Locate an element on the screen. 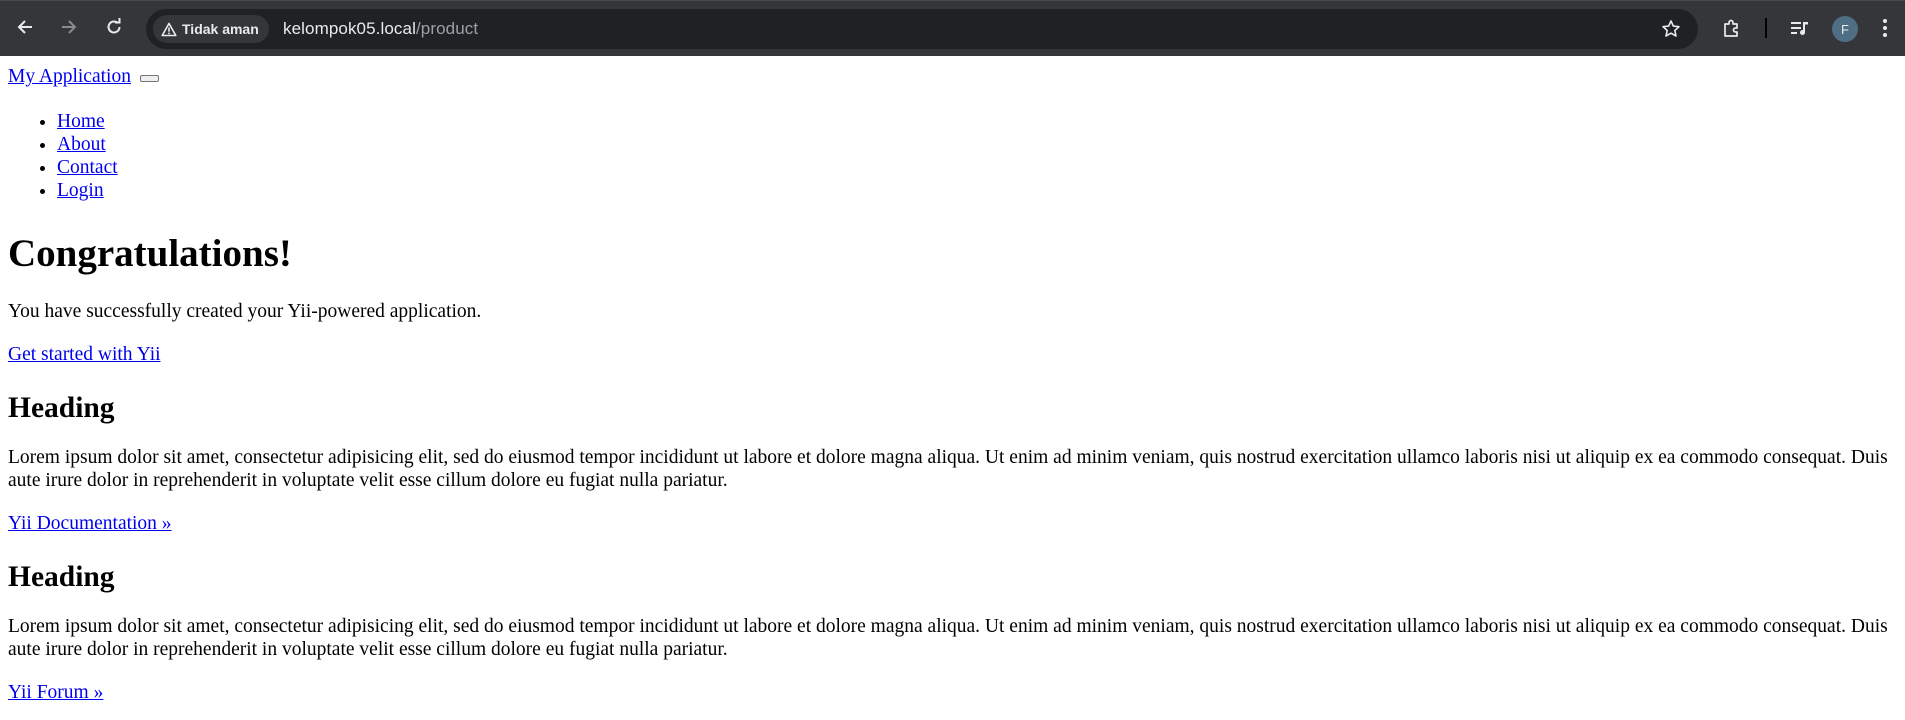 This screenshot has width=1905, height=720. nav-link-login: Login is located at coordinates (80, 190).